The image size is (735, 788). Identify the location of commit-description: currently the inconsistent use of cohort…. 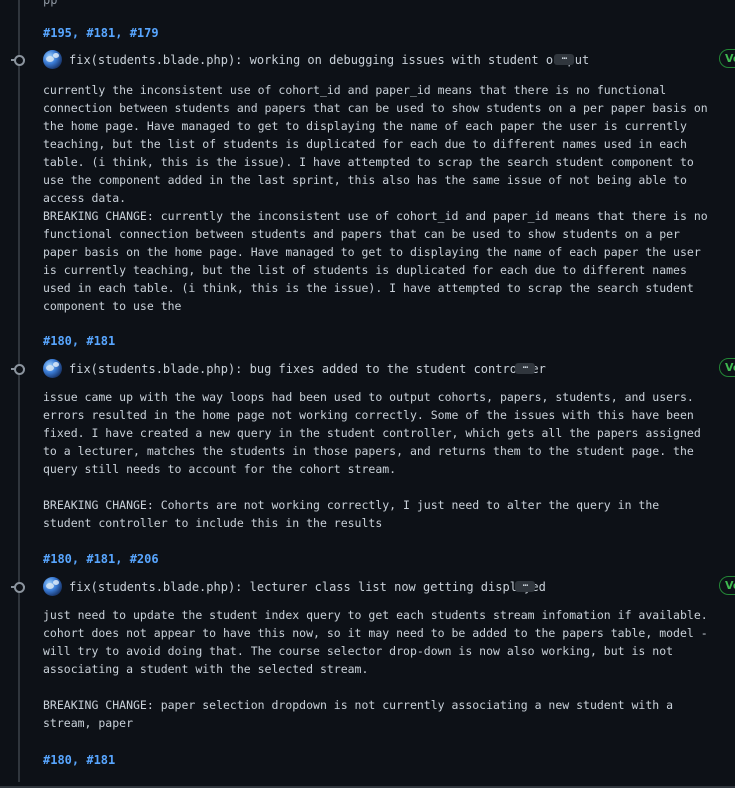
(379, 144).